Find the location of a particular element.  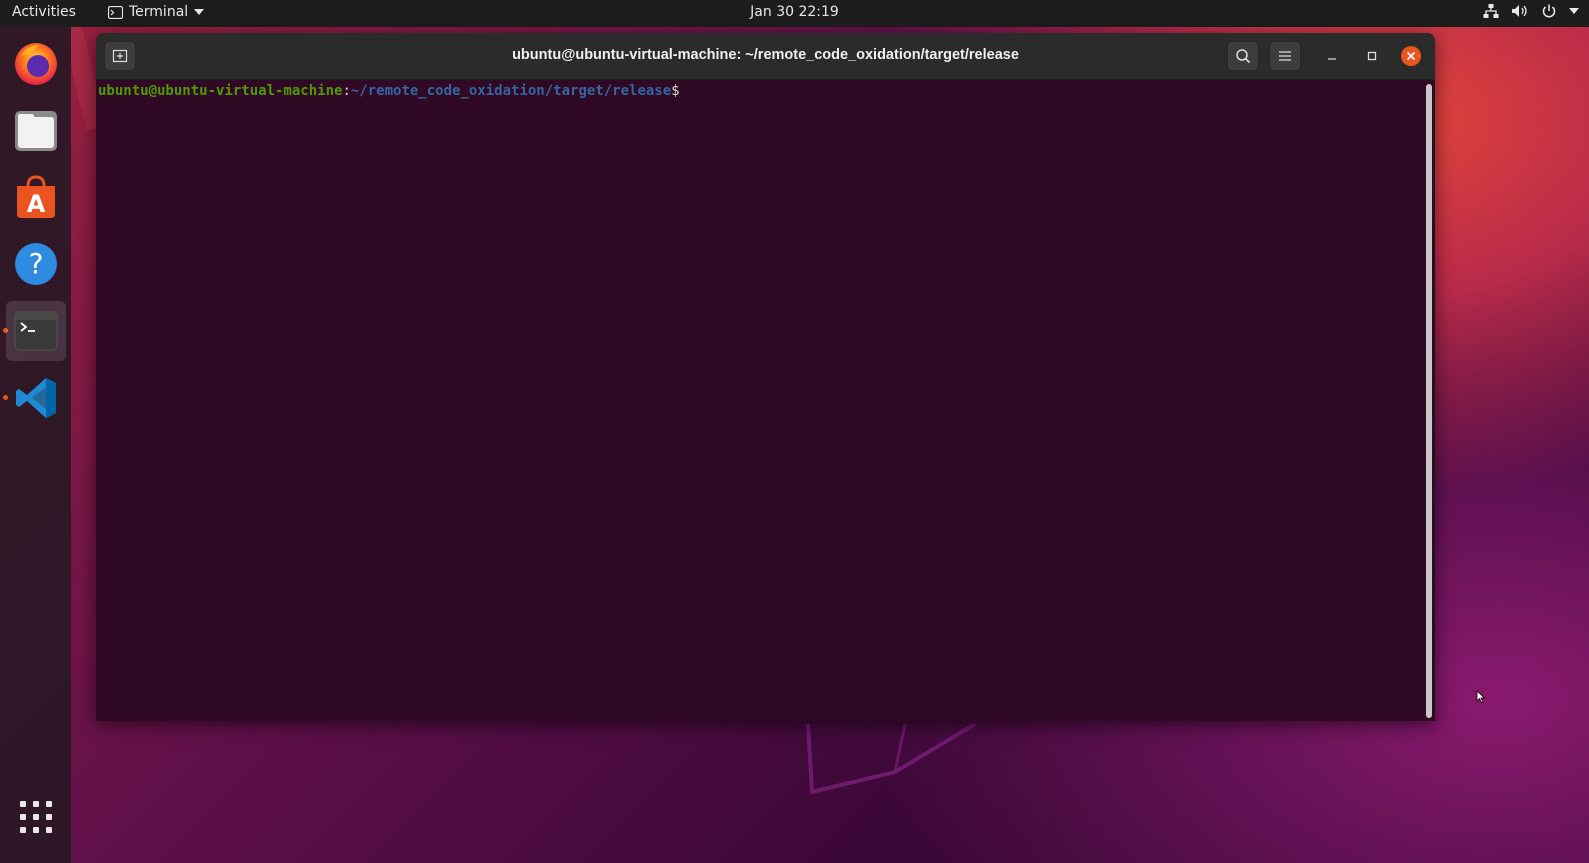

help-icon: ? is located at coordinates (36, 264).